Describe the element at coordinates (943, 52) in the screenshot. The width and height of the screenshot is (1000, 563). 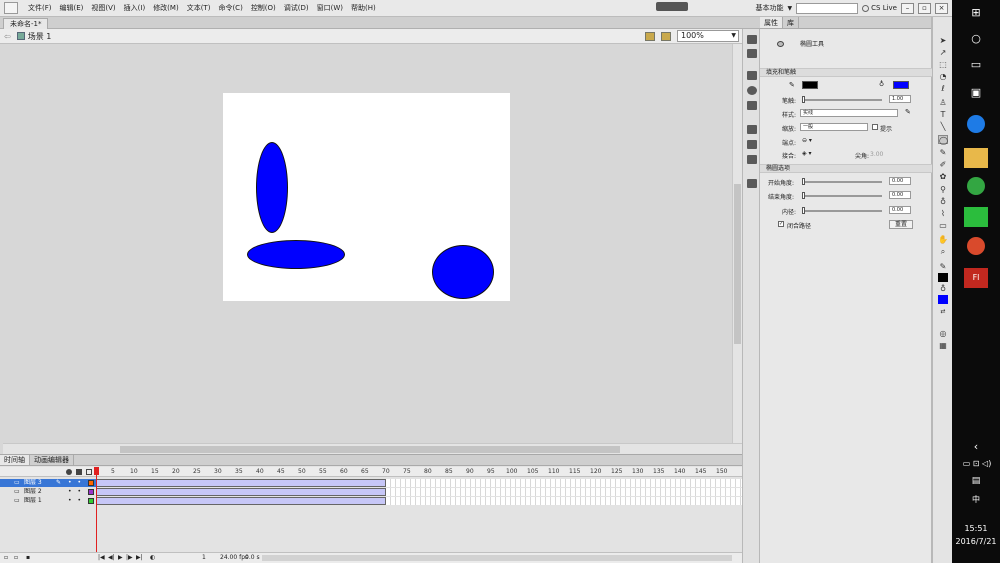
I see `subselection-tool-icon: ↗` at that location.